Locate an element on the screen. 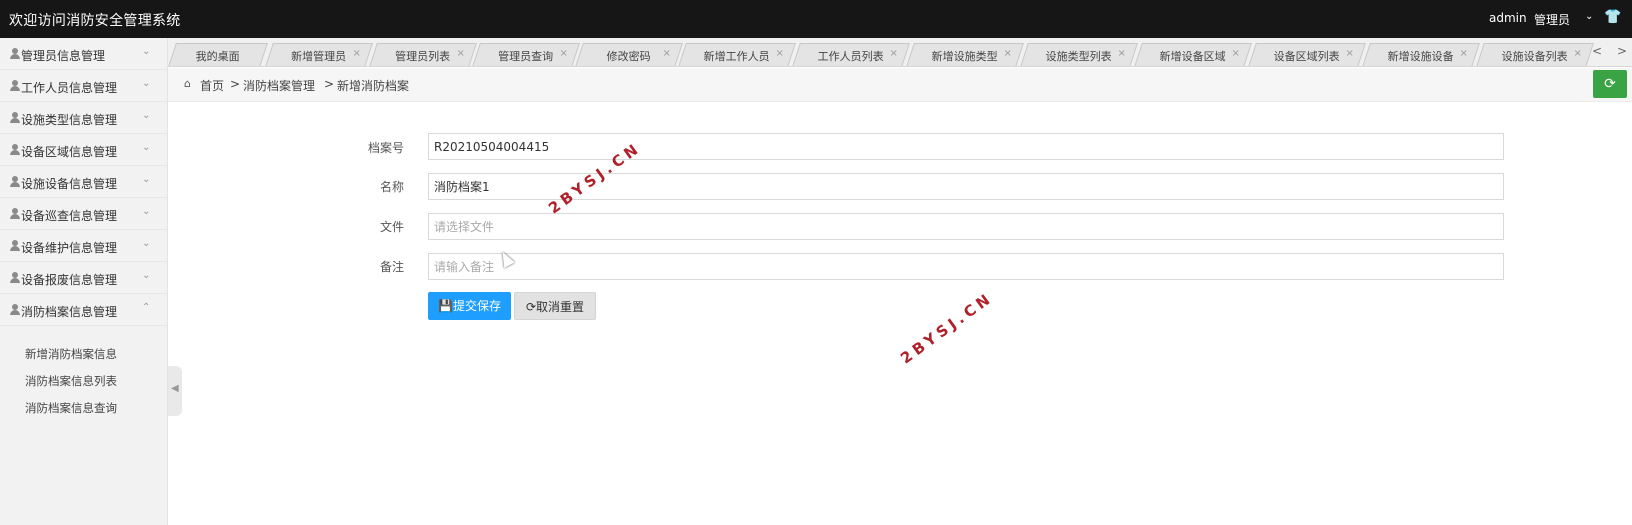 The width and height of the screenshot is (1632, 525). sidebar-item-staff: 工作人员信息管理 ⌄ is located at coordinates (84, 86).